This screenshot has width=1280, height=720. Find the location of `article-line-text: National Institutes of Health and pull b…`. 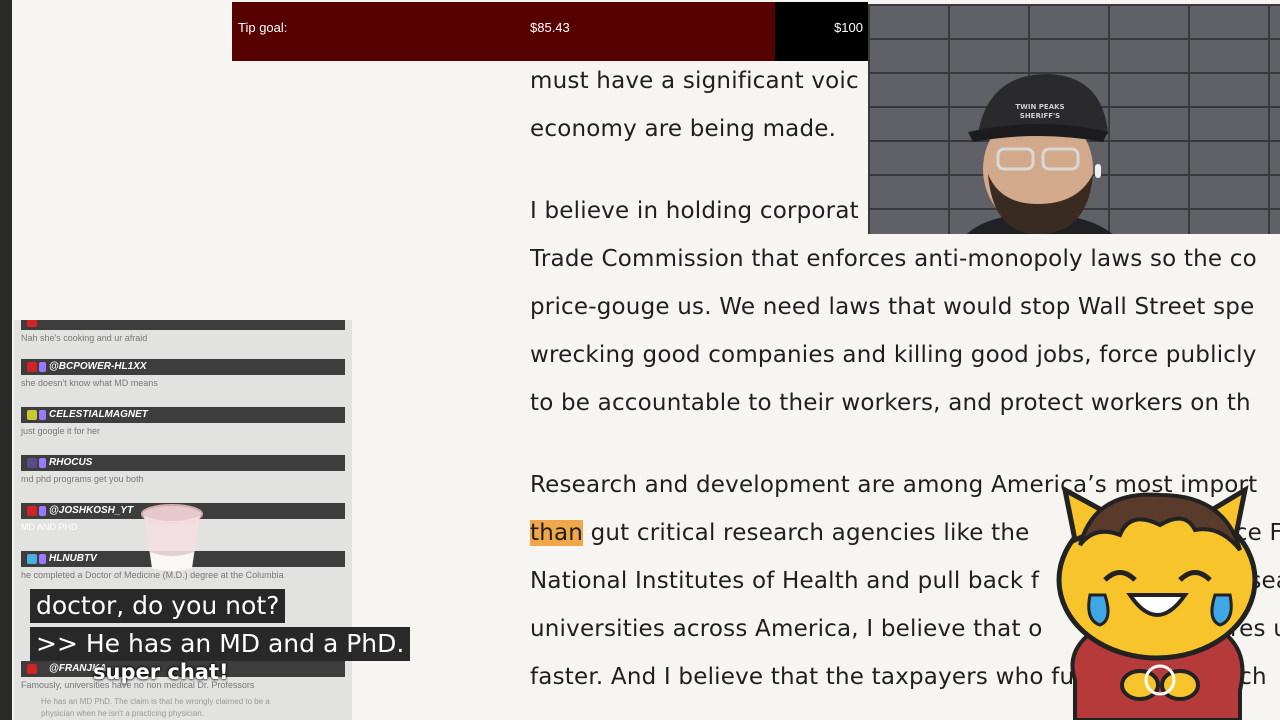

article-line-text: National Institutes of Health and pull b… is located at coordinates (785, 581).